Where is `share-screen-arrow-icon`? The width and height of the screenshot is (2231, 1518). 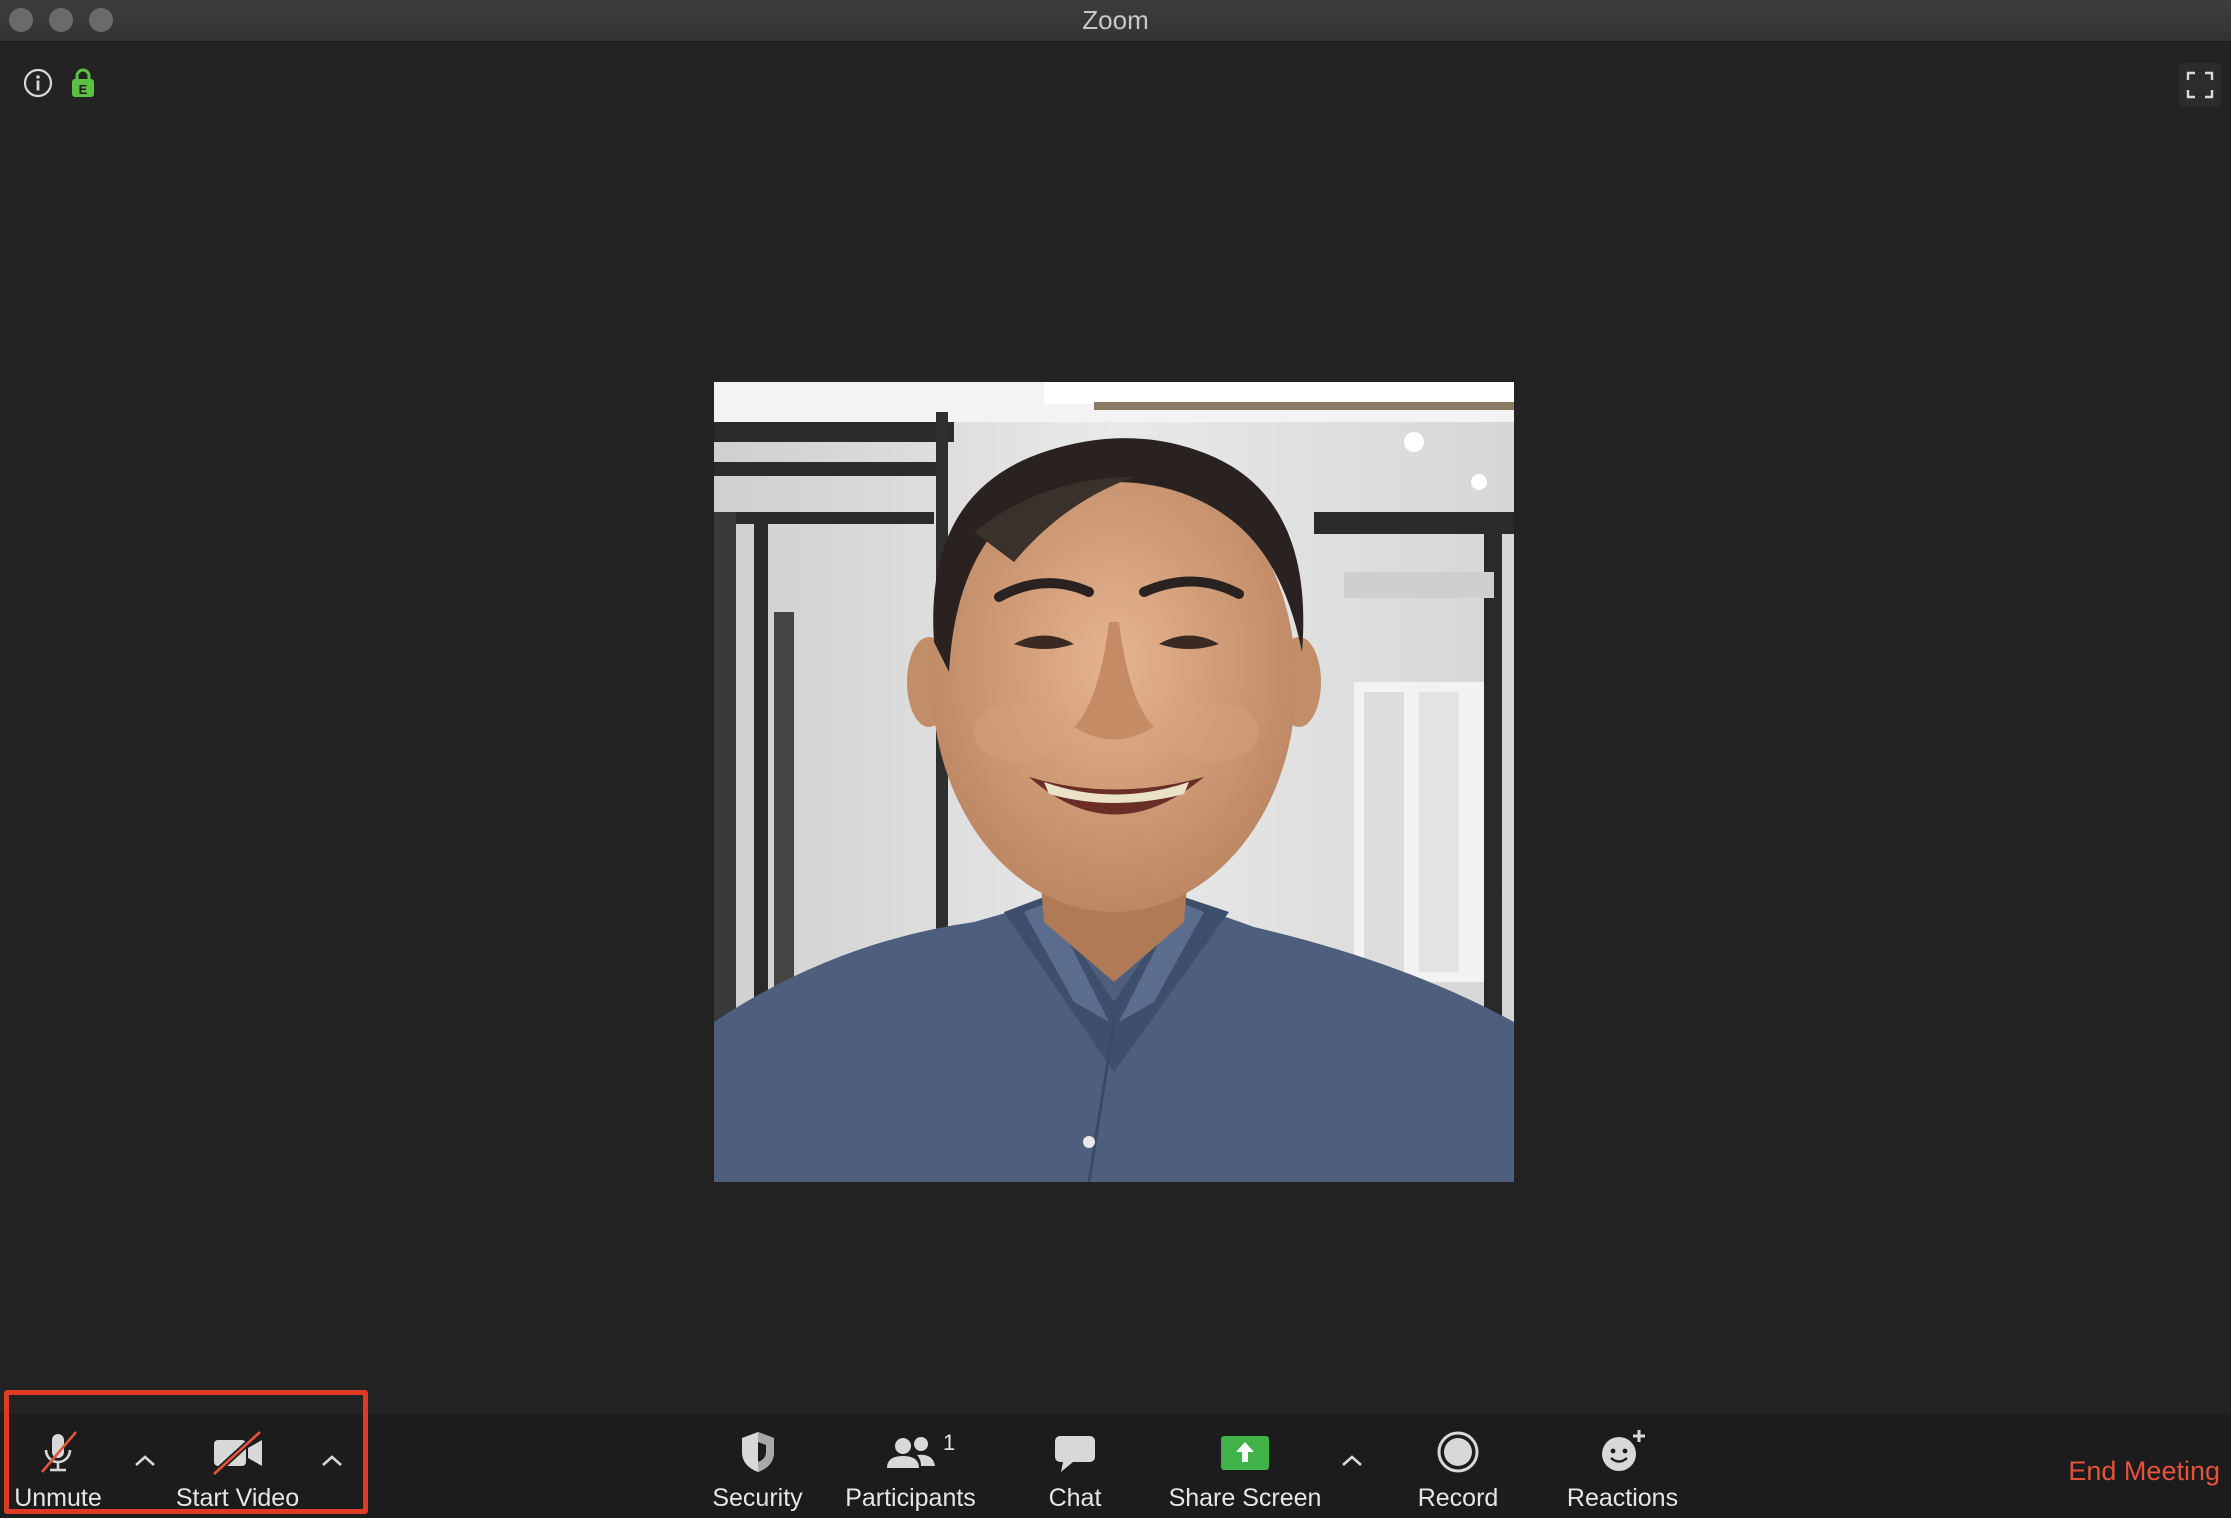
share-screen-arrow-icon is located at coordinates (1245, 1454).